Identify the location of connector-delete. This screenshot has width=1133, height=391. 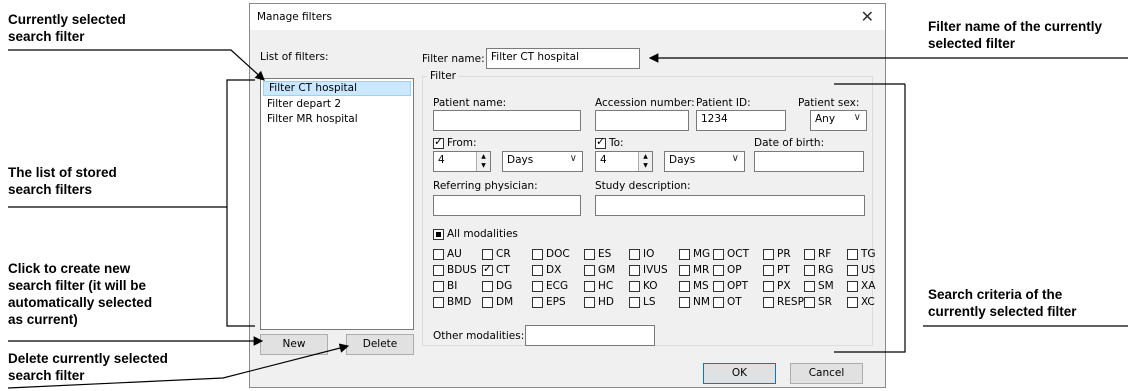
(178, 366).